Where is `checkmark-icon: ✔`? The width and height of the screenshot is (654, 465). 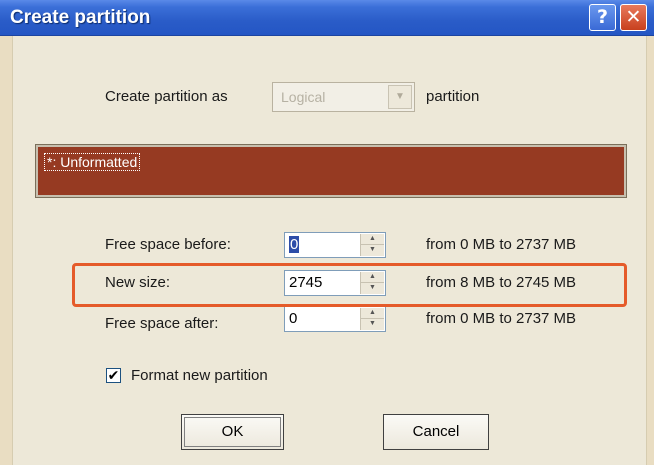
checkmark-icon: ✔ is located at coordinates (113, 375).